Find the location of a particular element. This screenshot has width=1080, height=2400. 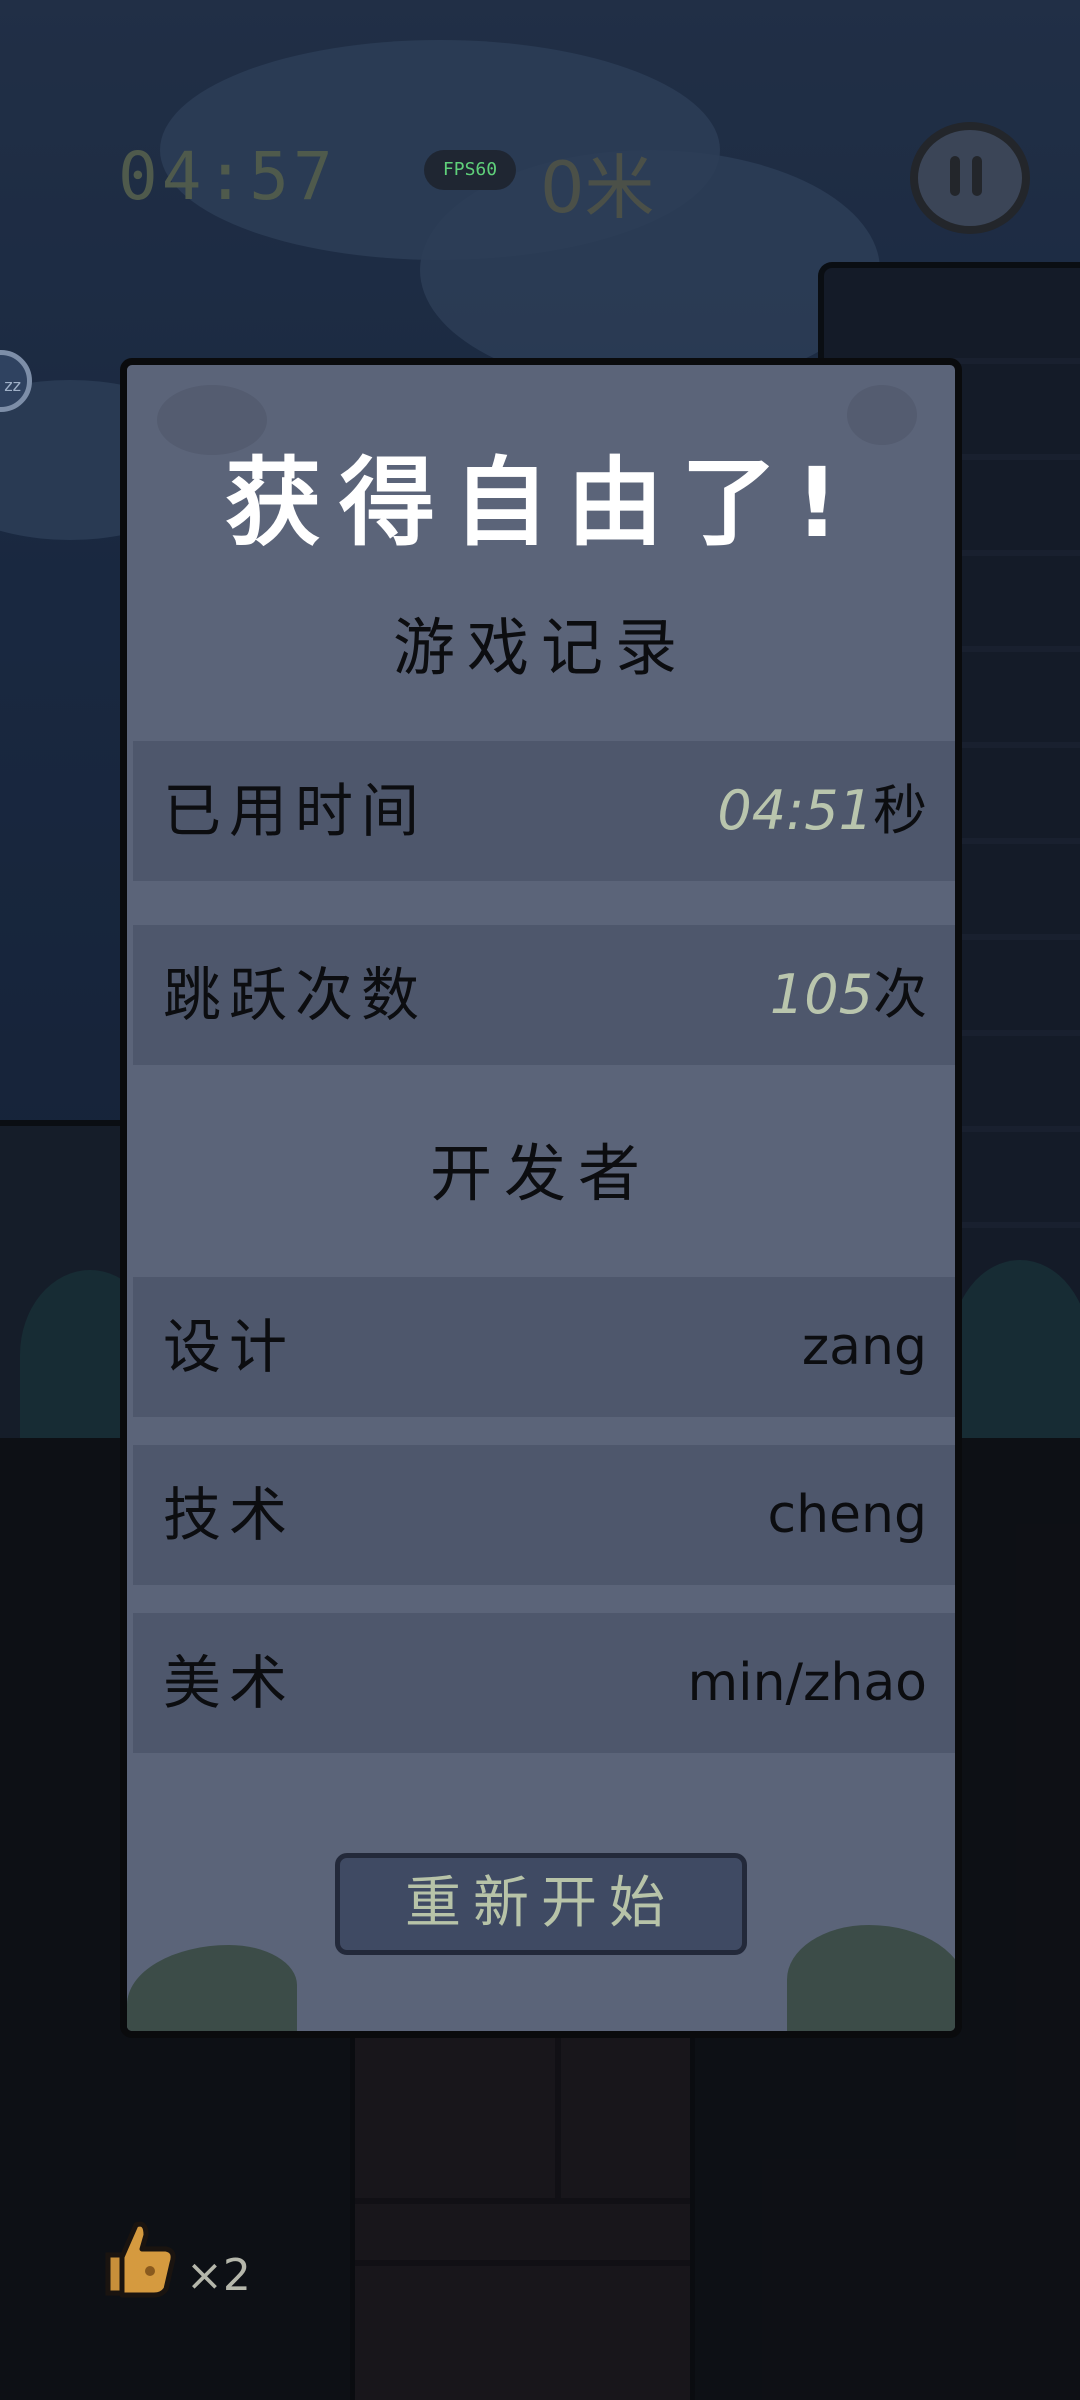

pause-icon-bar is located at coordinates (977, 176).